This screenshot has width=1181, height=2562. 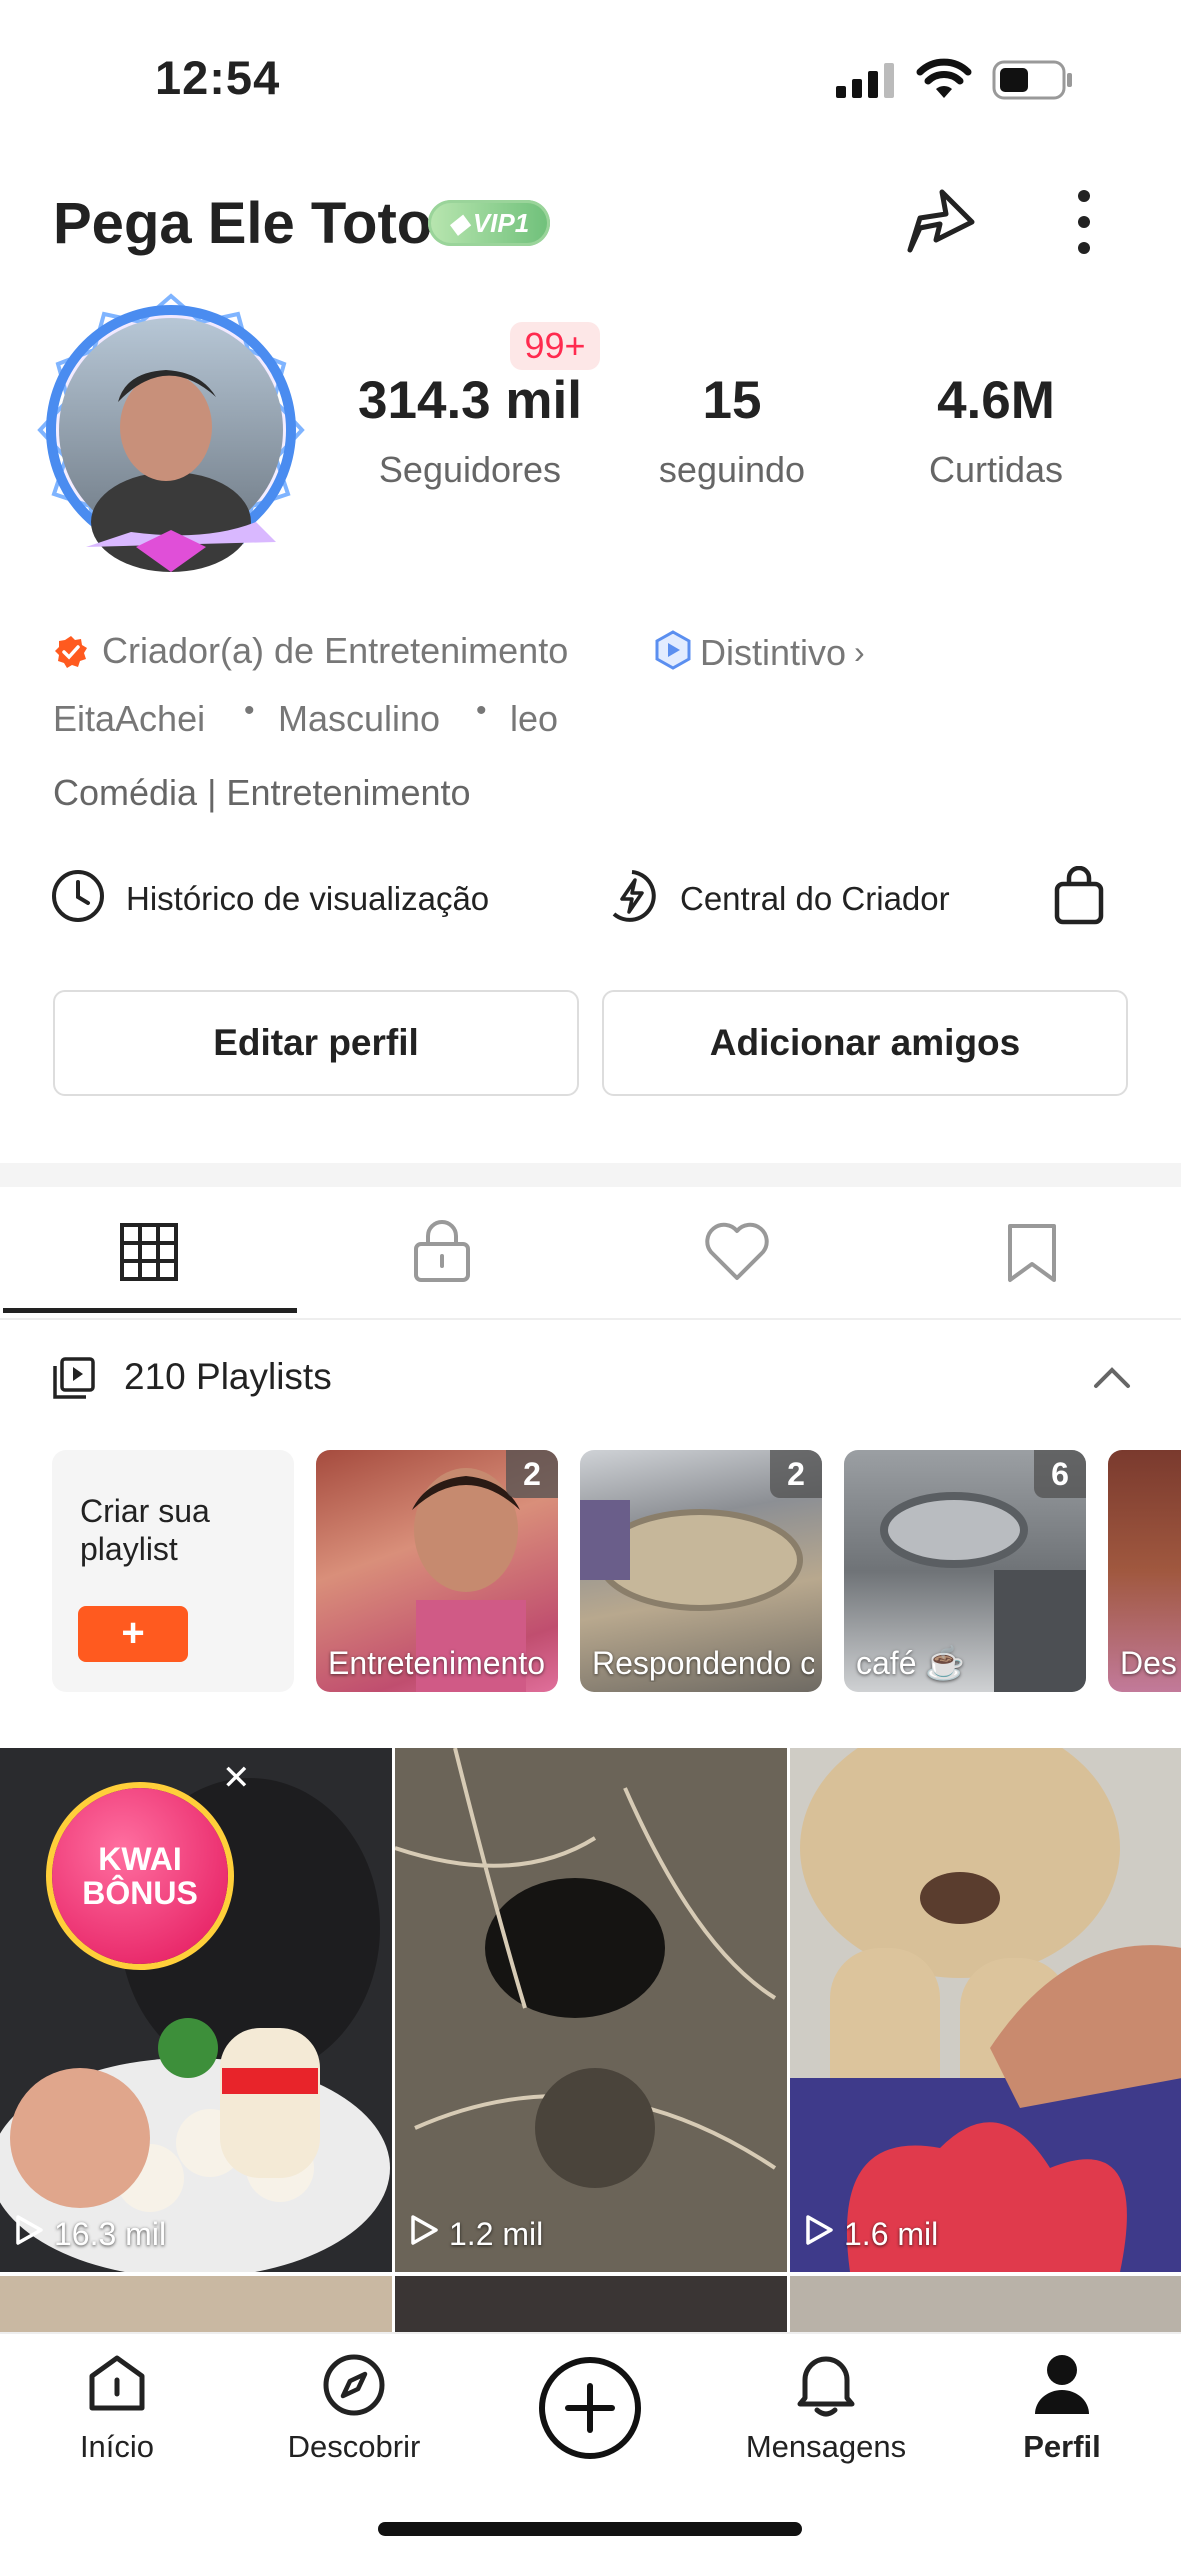 I want to click on tab-saved, so click(x=1032, y=1255).